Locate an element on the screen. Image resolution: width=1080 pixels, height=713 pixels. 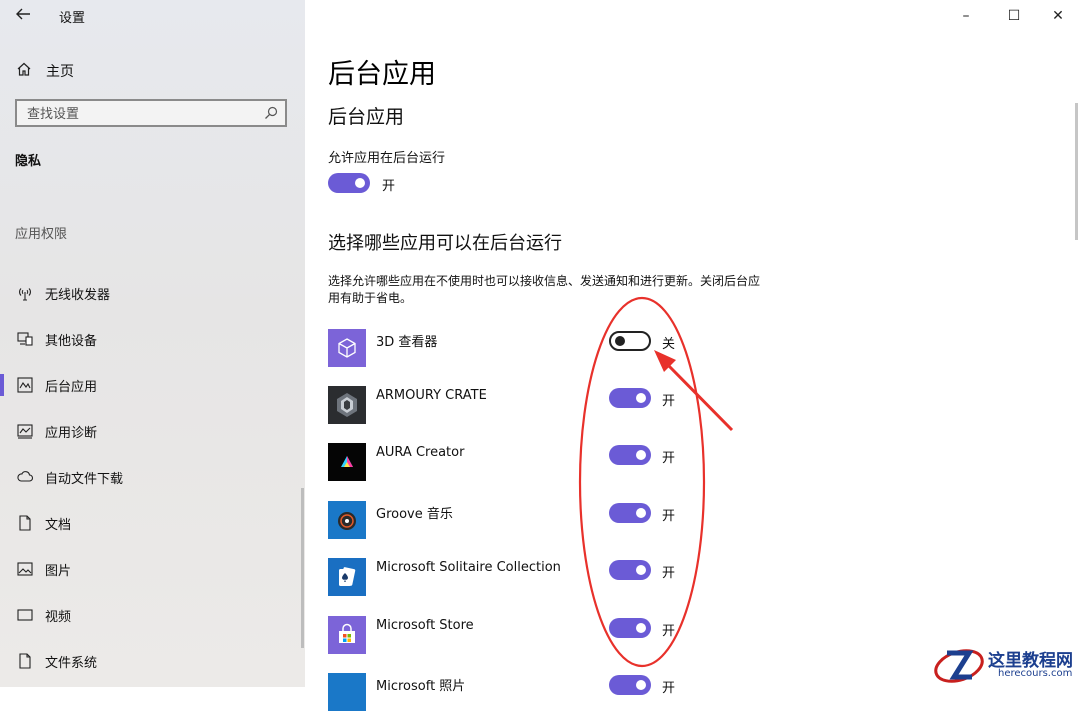
maximize-button: ☐ is located at coordinates (1014, 16).